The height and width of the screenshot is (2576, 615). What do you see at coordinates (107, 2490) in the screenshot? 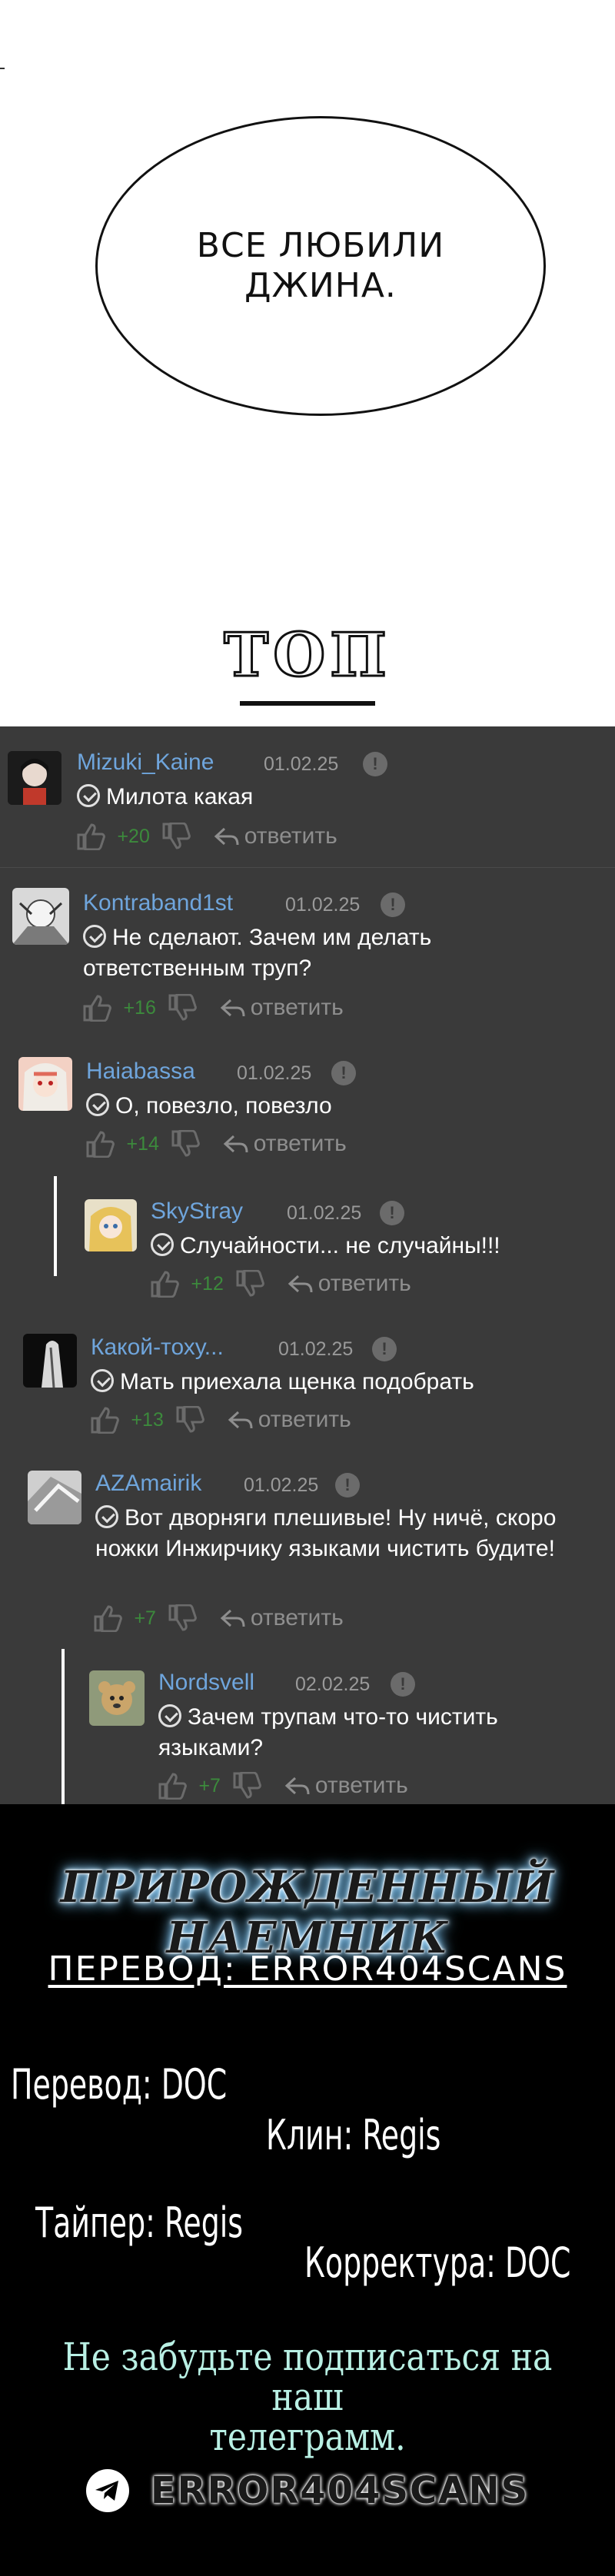
I see `telegram-icon` at bounding box center [107, 2490].